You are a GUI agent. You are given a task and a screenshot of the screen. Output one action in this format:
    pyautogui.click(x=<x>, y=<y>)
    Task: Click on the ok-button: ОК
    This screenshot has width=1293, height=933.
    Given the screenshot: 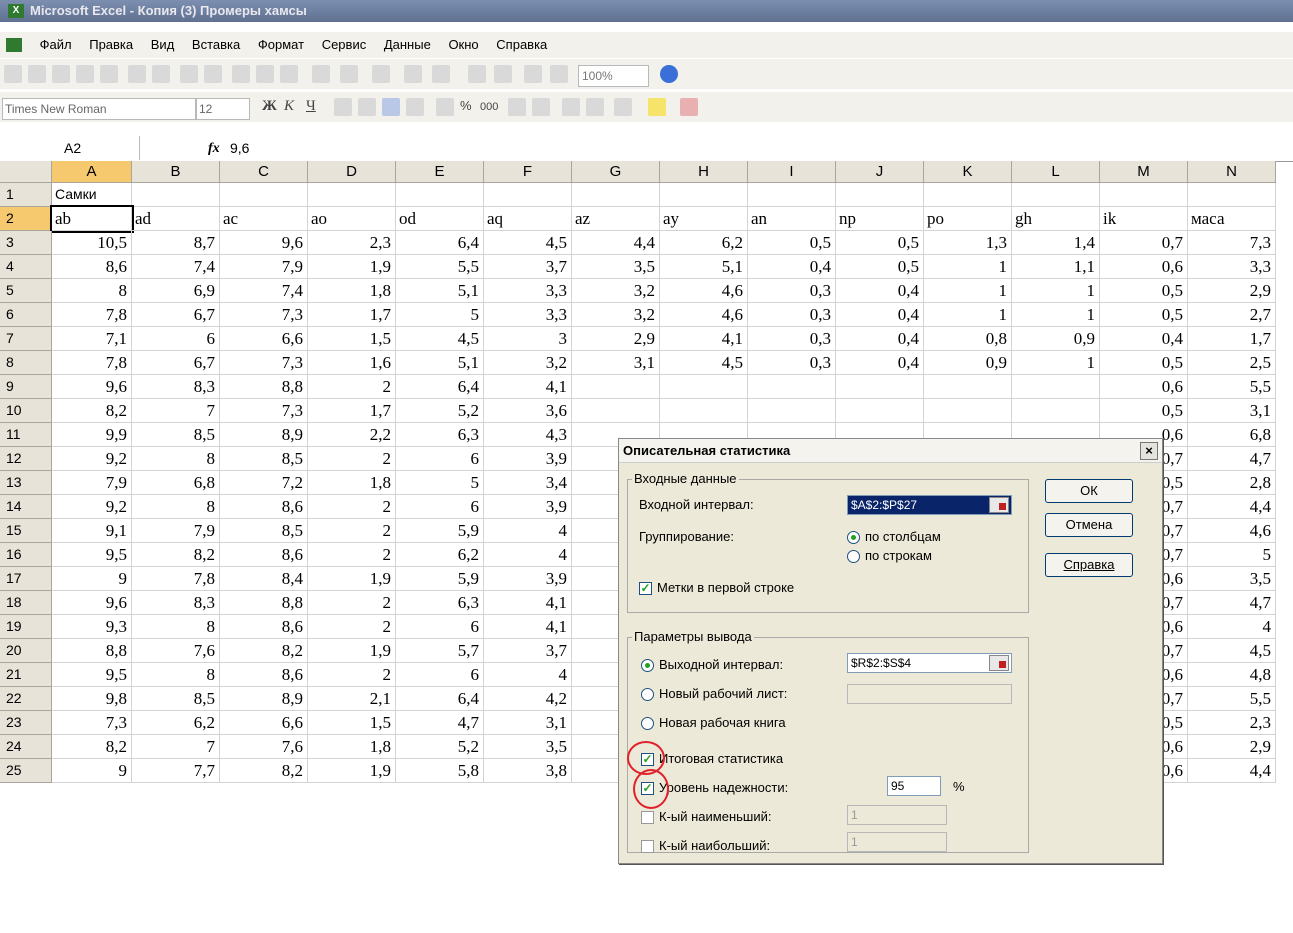 What is the action you would take?
    pyautogui.click(x=1089, y=491)
    